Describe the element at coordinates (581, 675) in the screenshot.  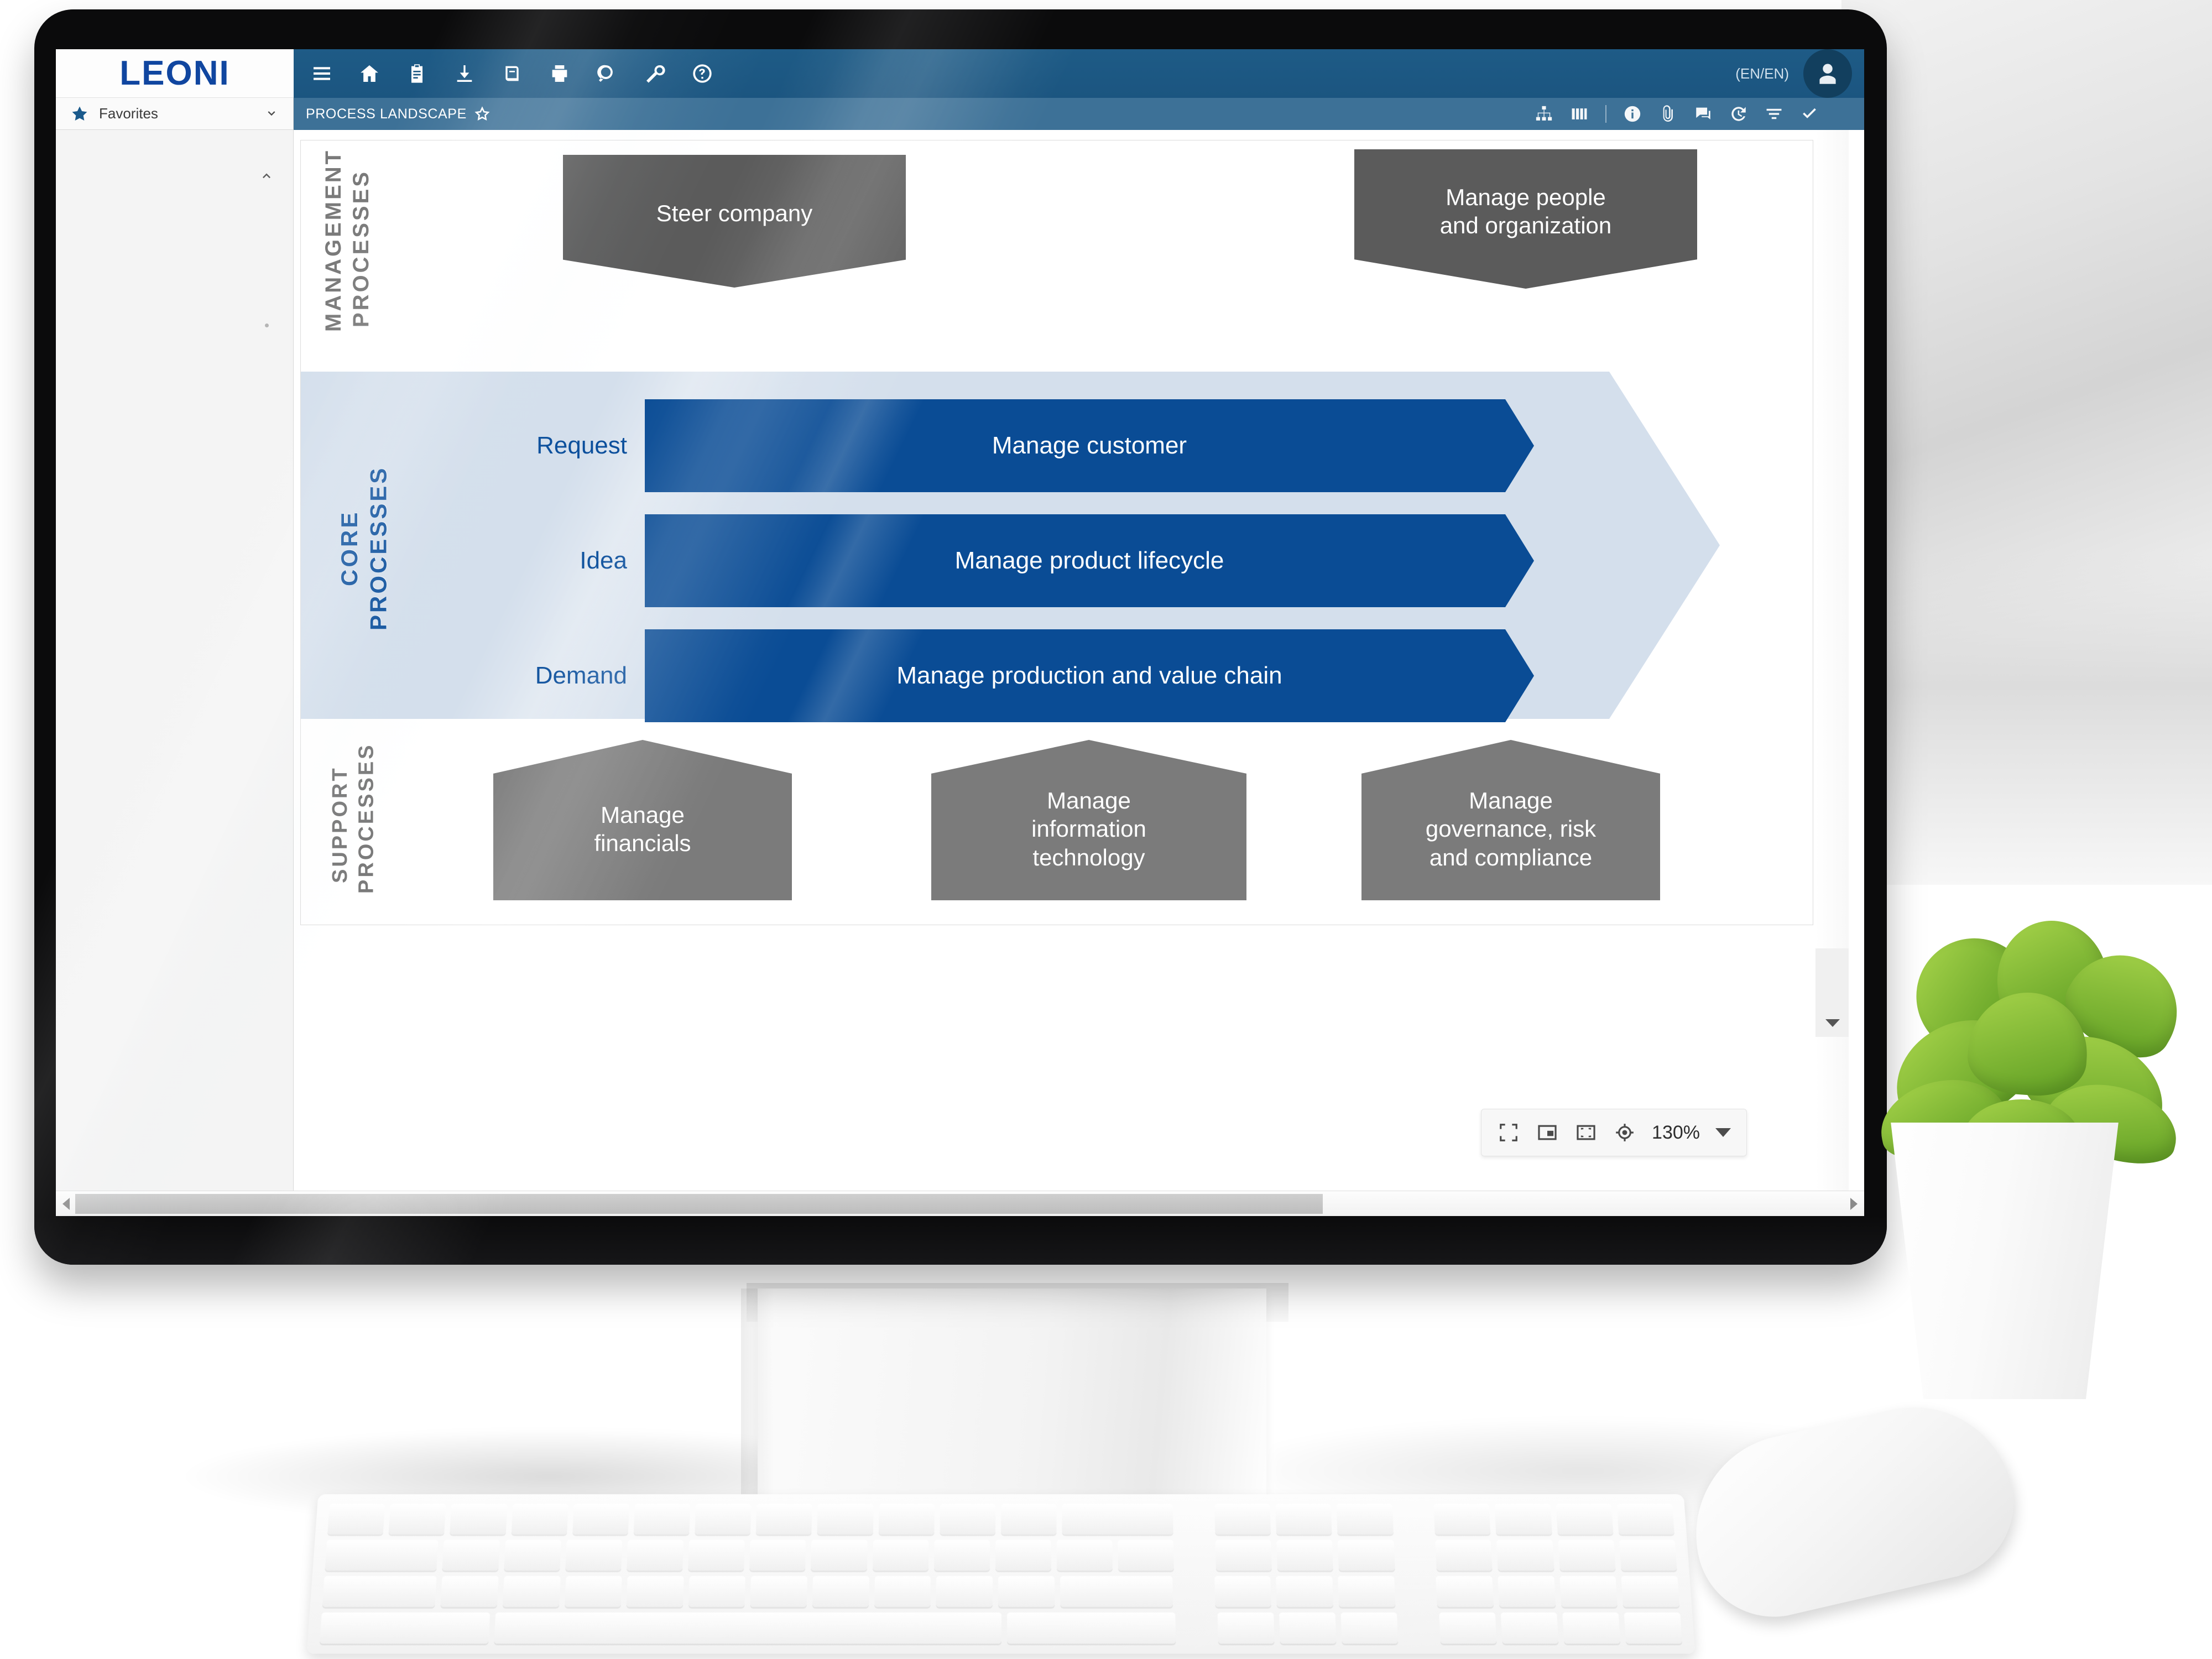
I see `core-input-label: Demand` at that location.